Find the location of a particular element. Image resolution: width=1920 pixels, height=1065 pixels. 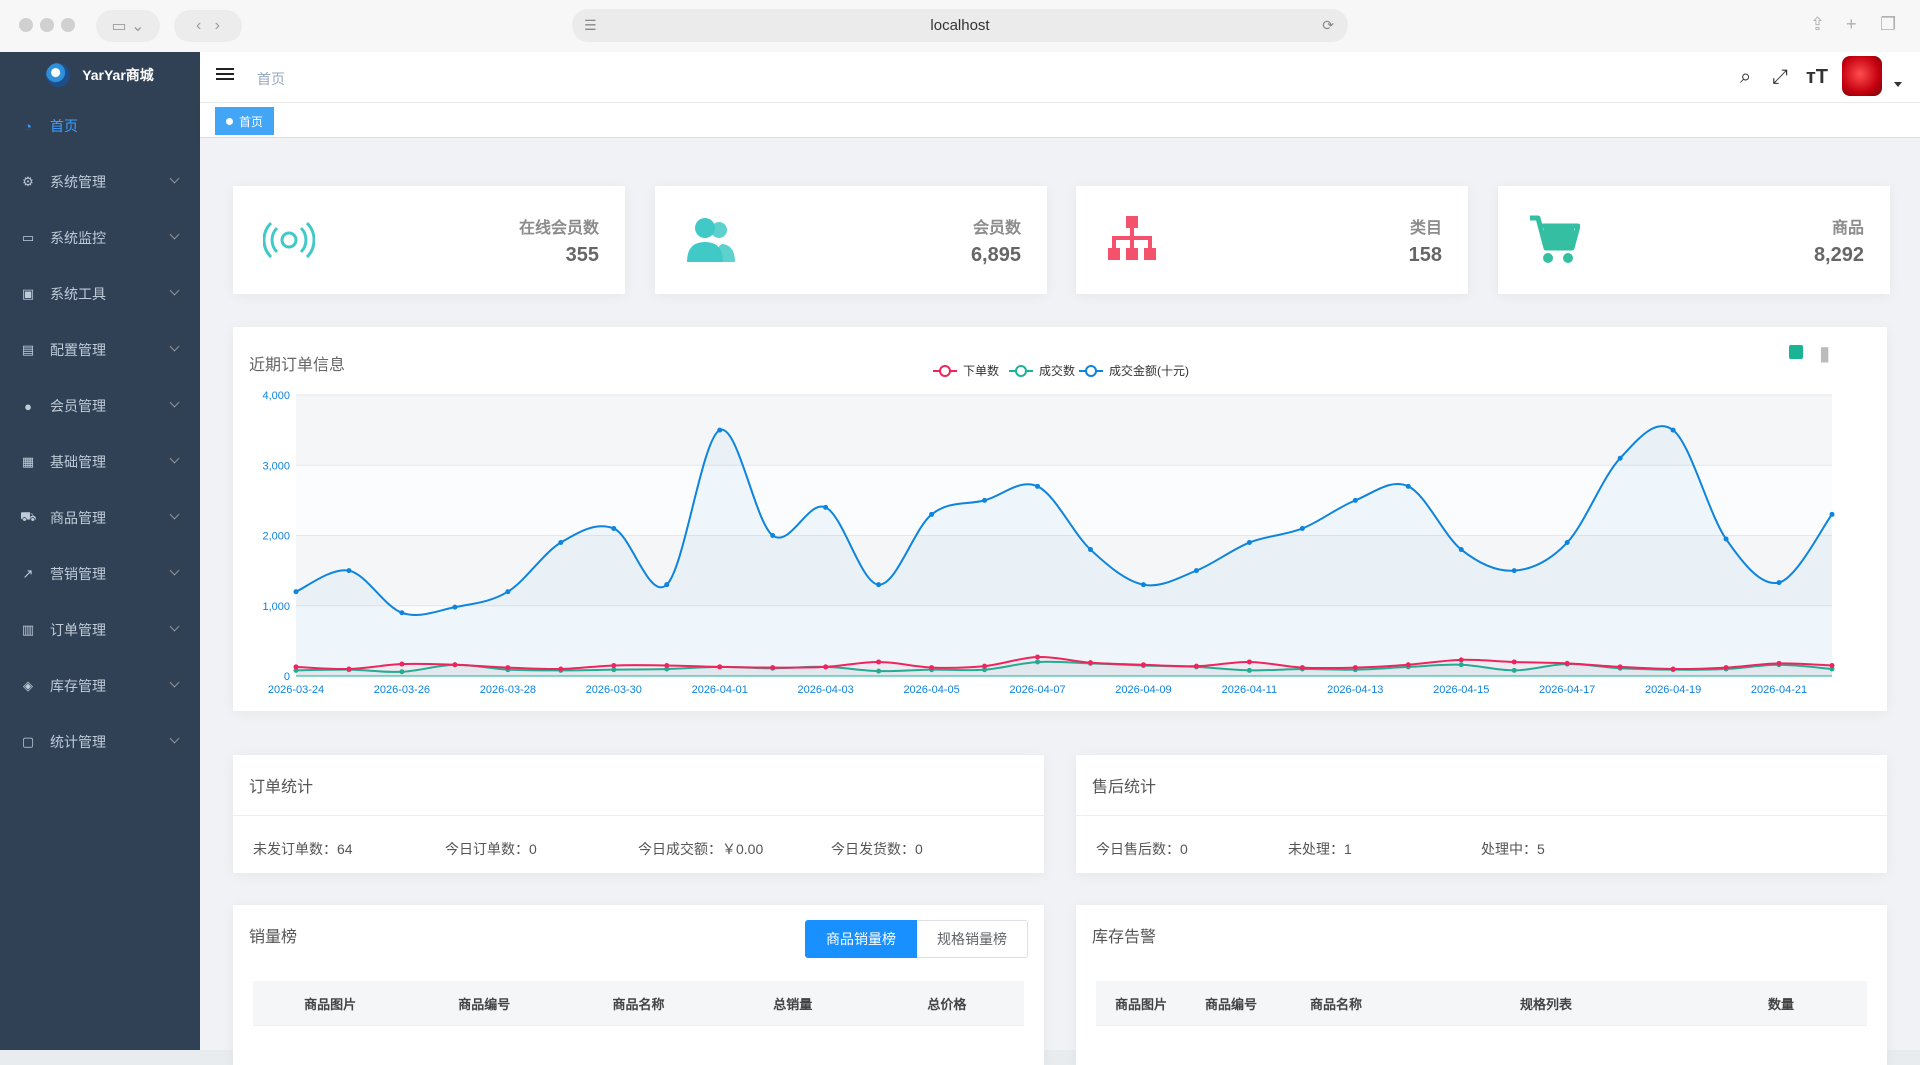

sidebar-toggle-icon: ▭ ⌄ is located at coordinates (128, 26).